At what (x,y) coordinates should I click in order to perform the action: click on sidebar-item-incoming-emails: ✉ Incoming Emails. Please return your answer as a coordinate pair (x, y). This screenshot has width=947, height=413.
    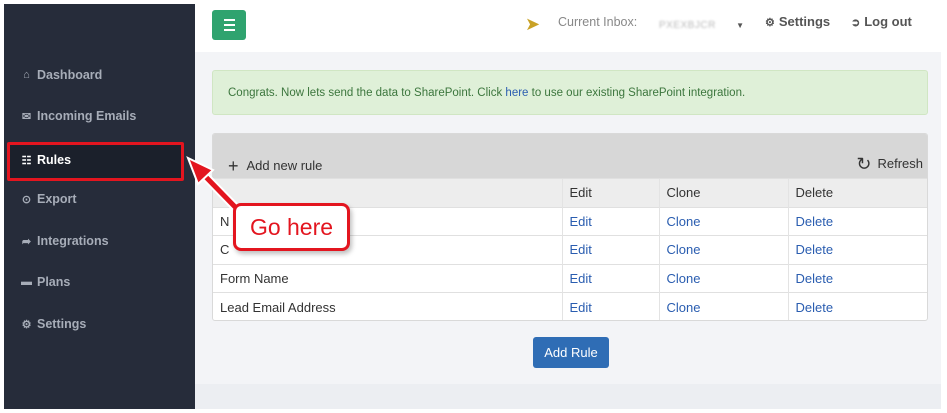
    Looking at the image, I should click on (99, 116).